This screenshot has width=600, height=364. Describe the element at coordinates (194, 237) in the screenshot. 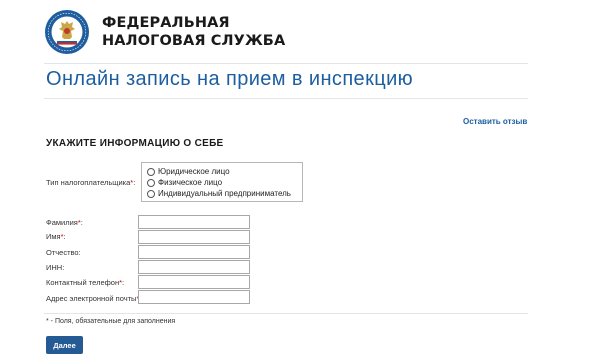

I see `name-field` at that location.